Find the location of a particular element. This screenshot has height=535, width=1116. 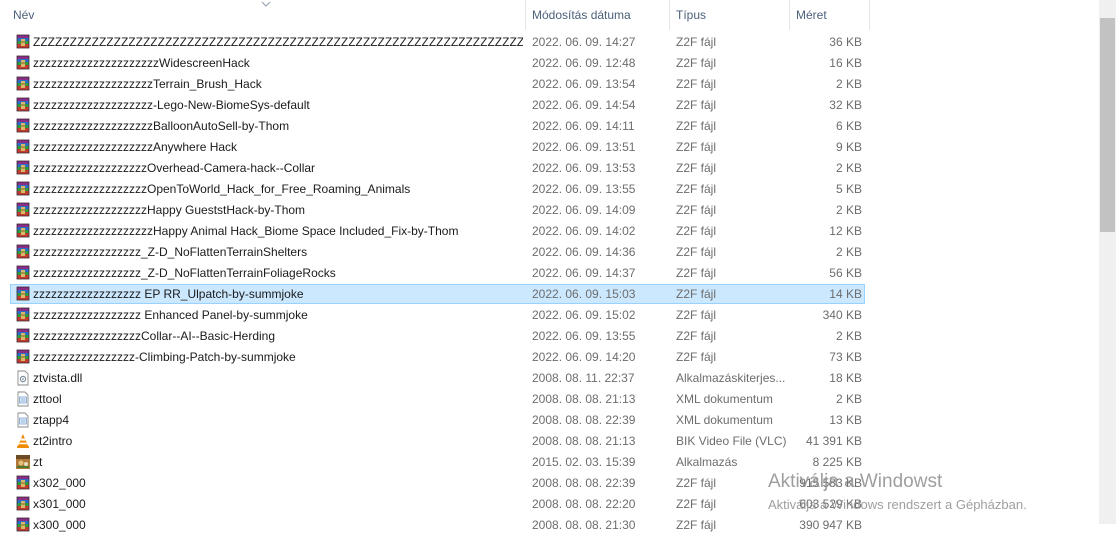

file-modified-date: 2008. 08. 08. 22:39 is located at coordinates (584, 483).